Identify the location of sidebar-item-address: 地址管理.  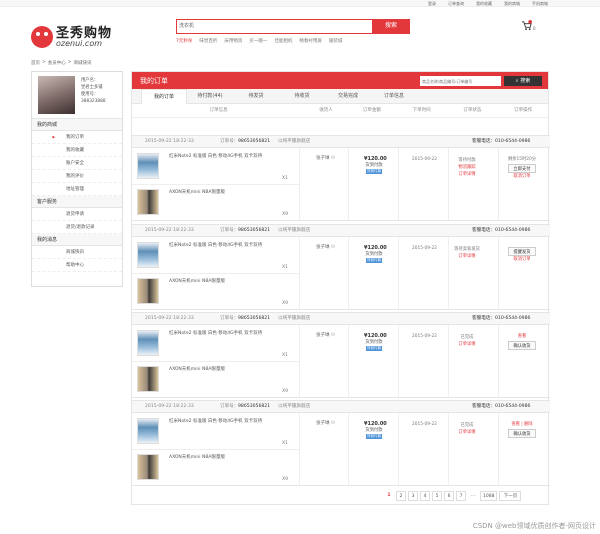
(77, 189).